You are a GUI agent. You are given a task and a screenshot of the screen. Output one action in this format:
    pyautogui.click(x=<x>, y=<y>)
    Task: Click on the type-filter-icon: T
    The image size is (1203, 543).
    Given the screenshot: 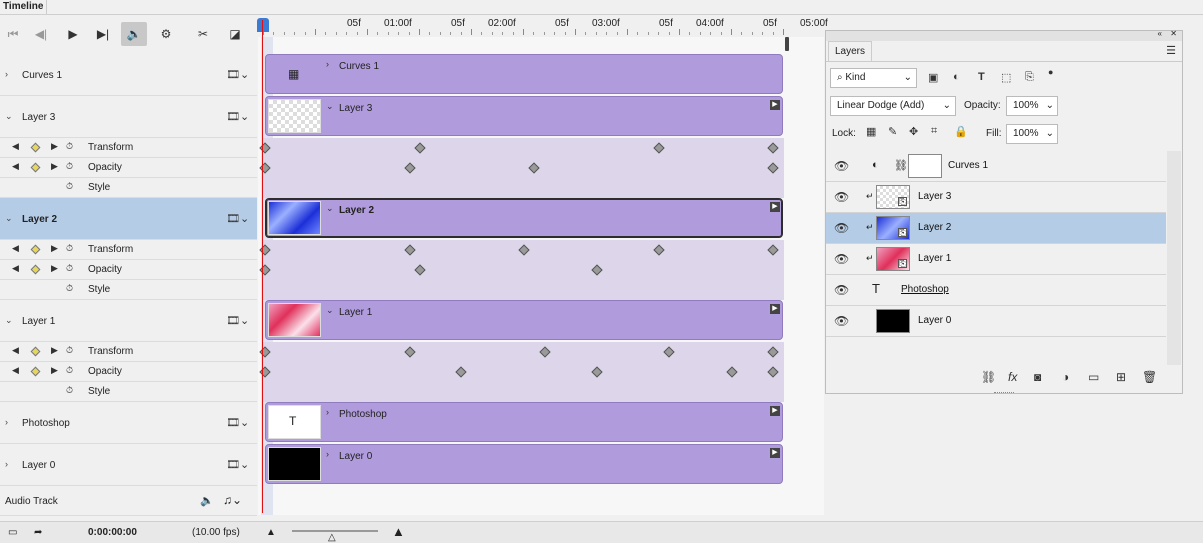 What is the action you would take?
    pyautogui.click(x=981, y=77)
    